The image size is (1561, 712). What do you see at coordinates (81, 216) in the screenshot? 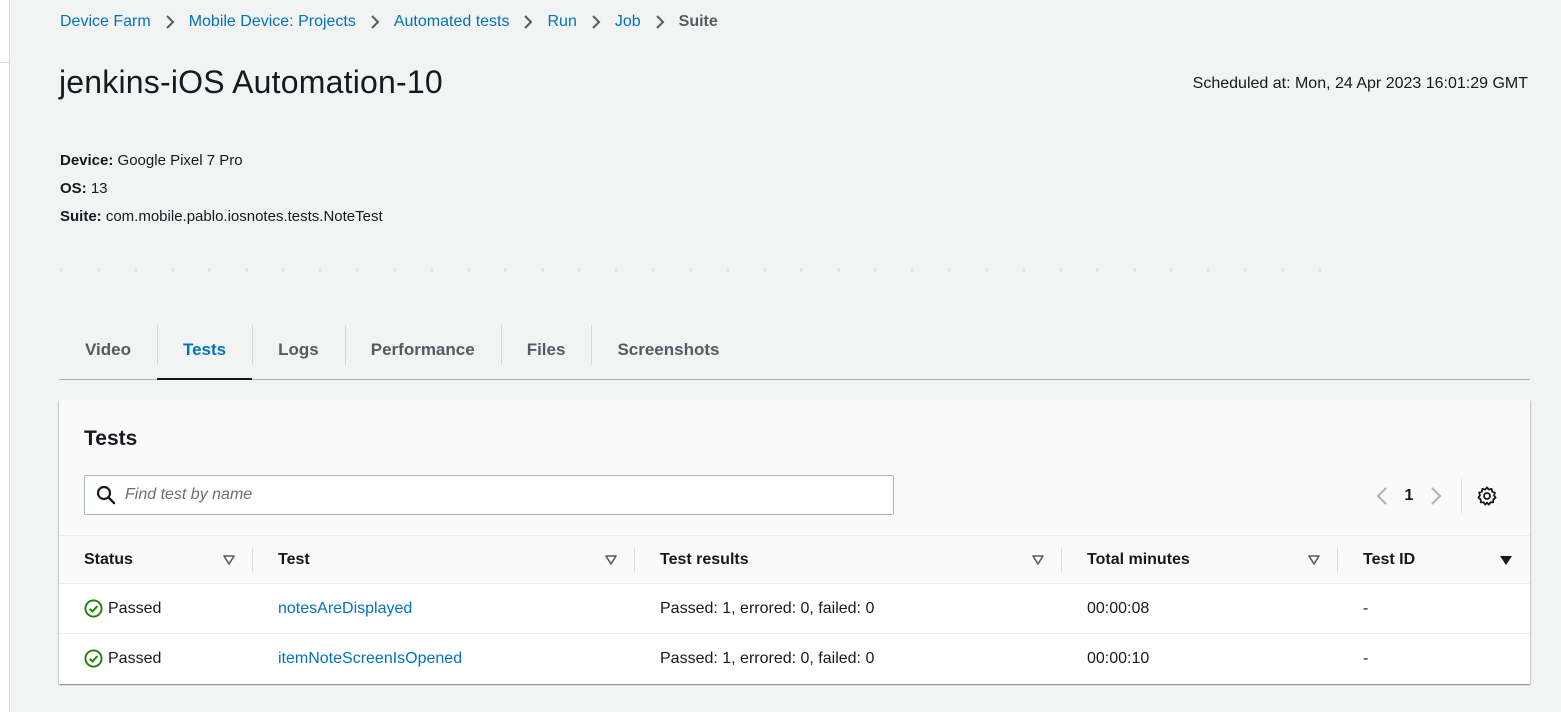
I see `suite-label: Suite:` at bounding box center [81, 216].